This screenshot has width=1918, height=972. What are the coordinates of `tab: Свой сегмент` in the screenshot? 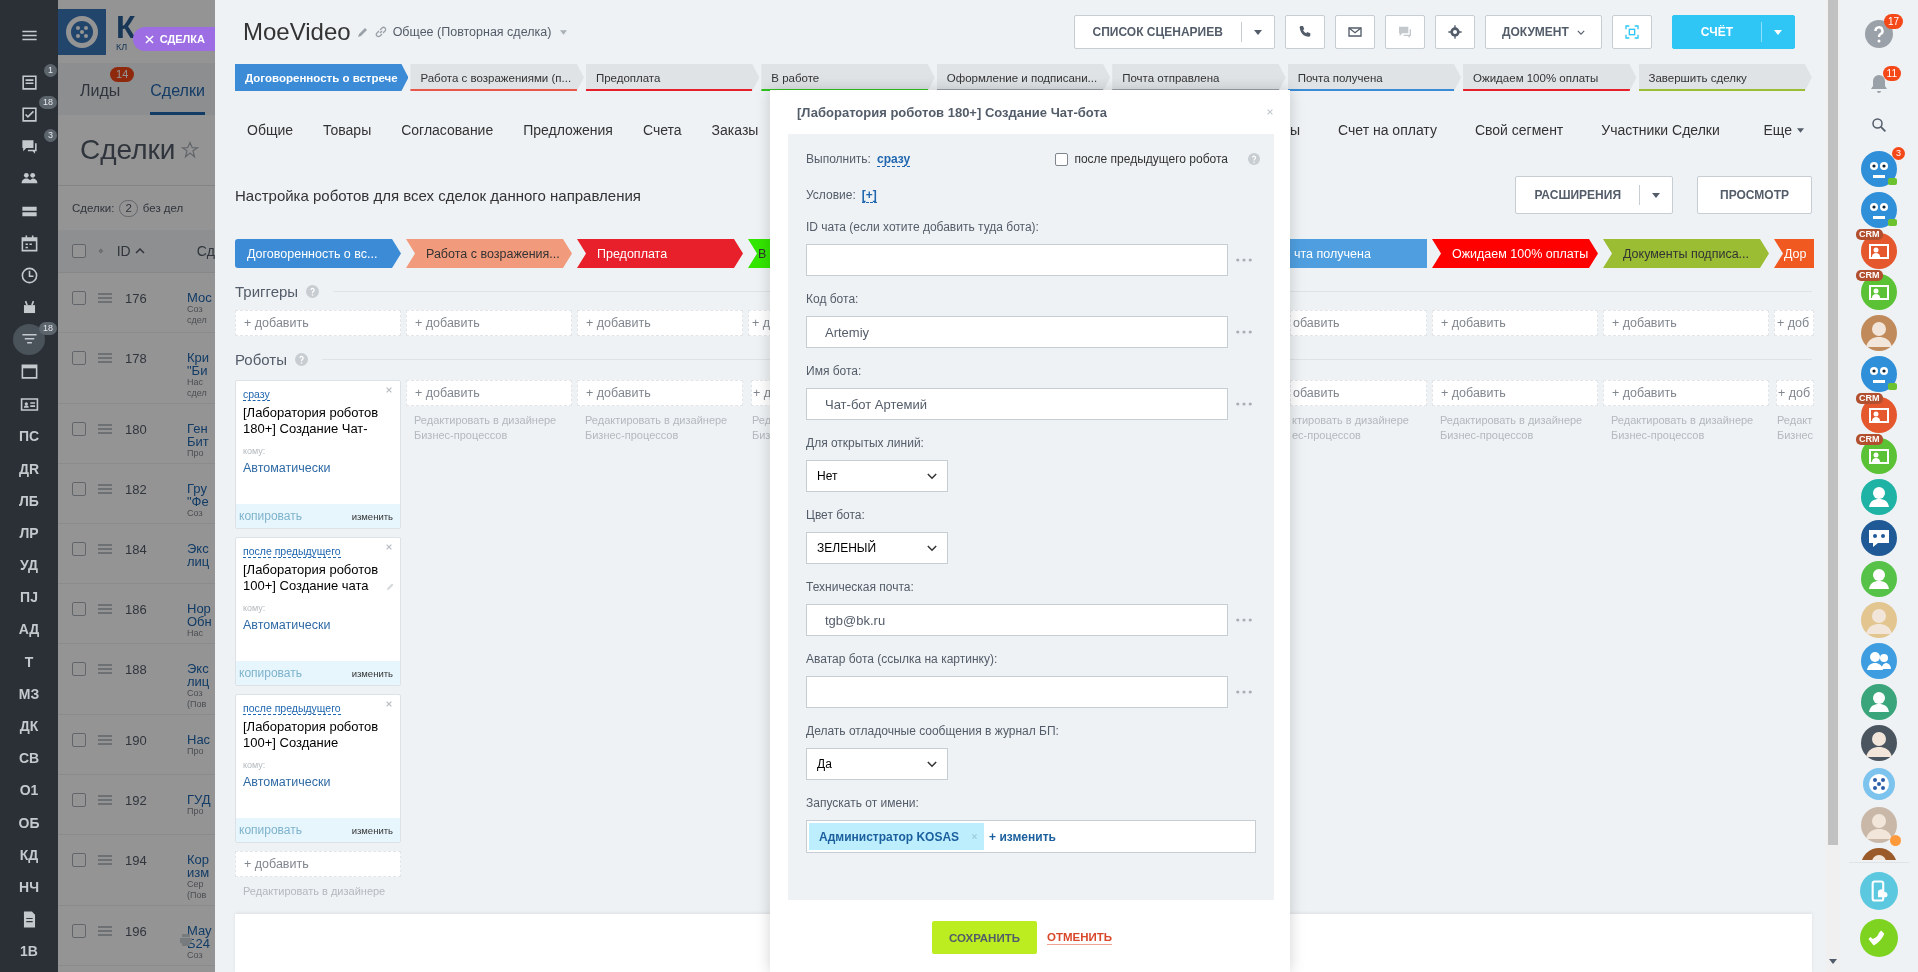 It's located at (1519, 130).